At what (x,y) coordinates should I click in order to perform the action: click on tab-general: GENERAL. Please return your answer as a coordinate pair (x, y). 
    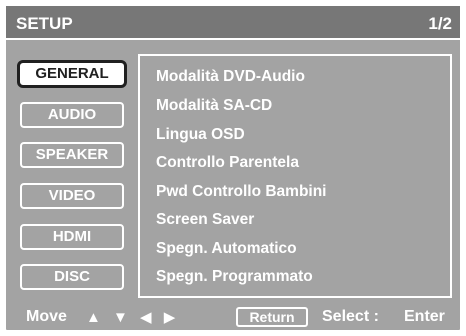
    Looking at the image, I should click on (72, 74).